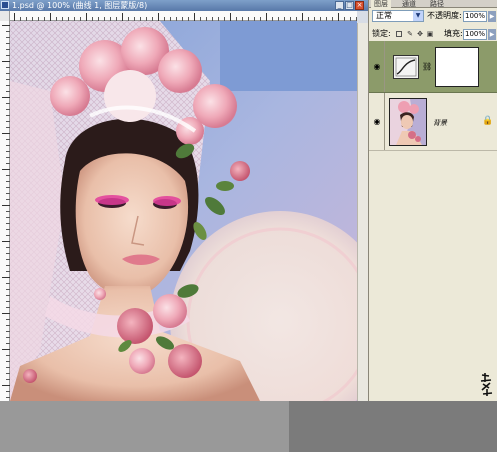 This screenshot has height=452, width=497. I want to click on opacity-field: 100%, so click(475, 16).